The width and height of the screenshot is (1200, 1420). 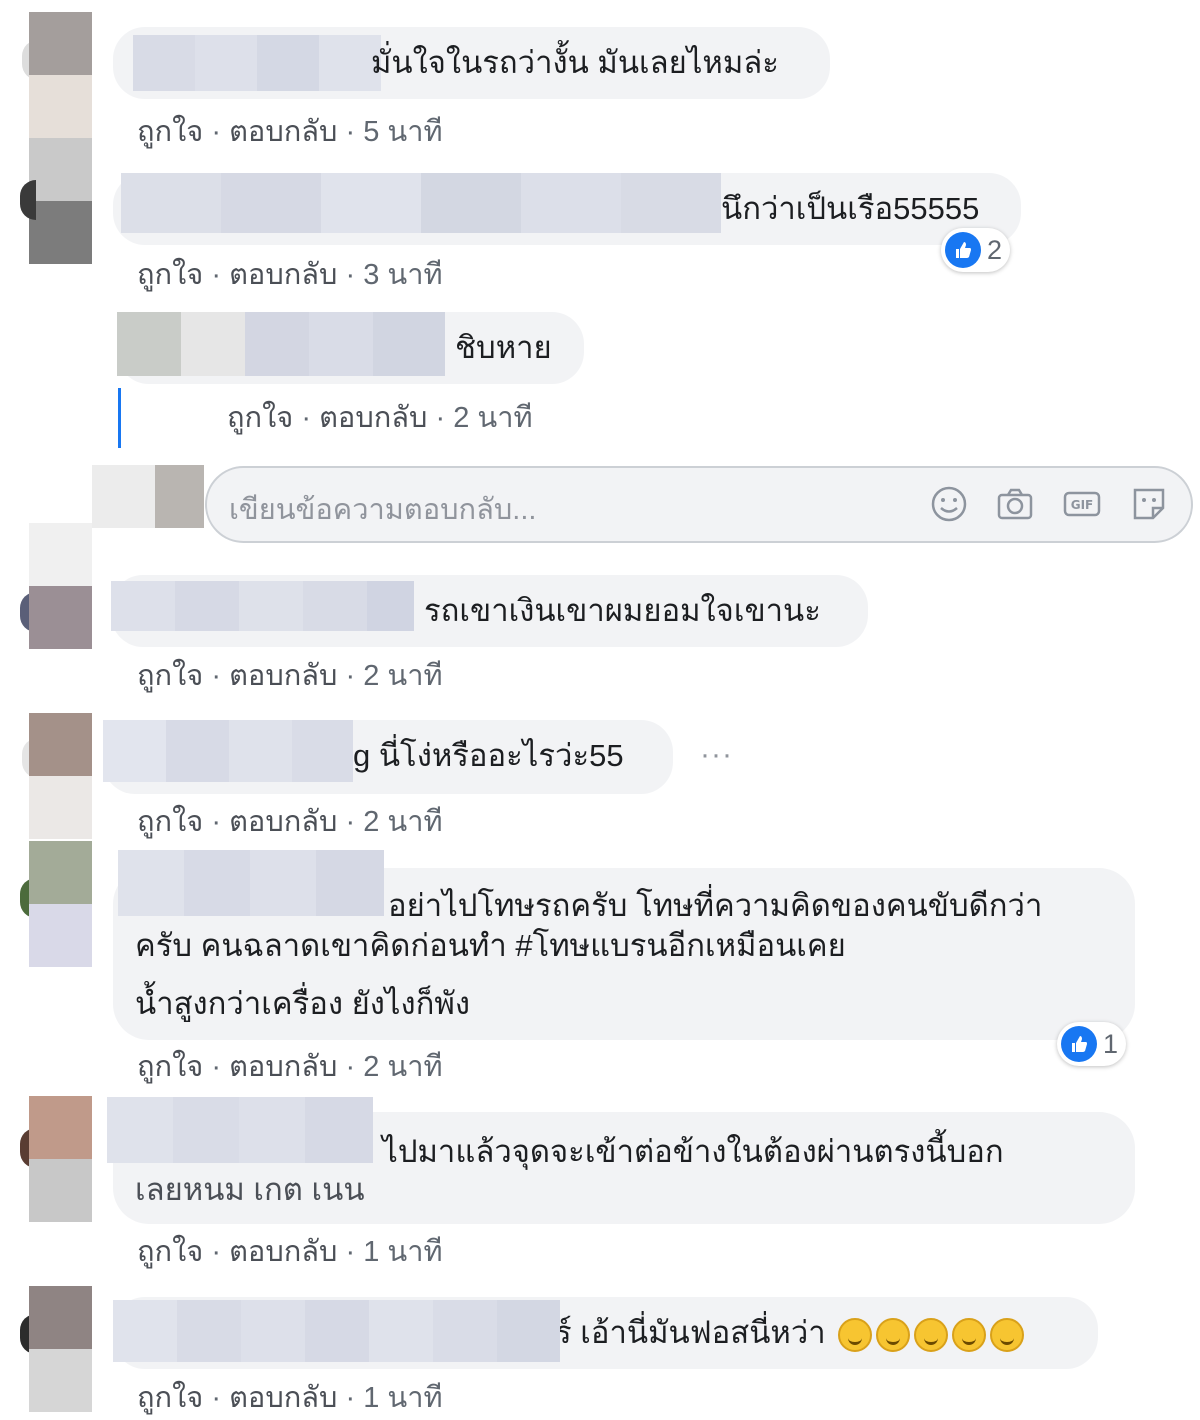 What do you see at coordinates (575, 62) in the screenshot?
I see `comment-text: มั่นใจในรถว่างั้น มันเลยไหมล่ะ` at bounding box center [575, 62].